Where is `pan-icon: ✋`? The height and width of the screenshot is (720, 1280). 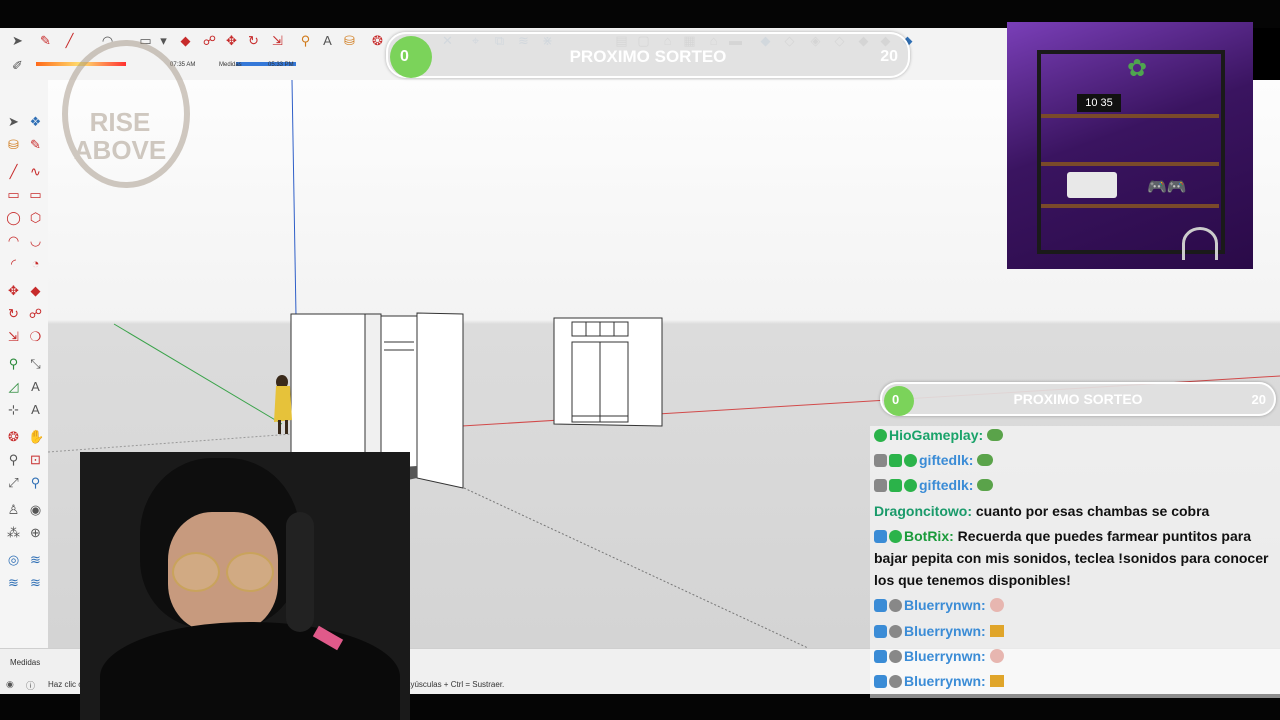 pan-icon: ✋ is located at coordinates (36, 436).